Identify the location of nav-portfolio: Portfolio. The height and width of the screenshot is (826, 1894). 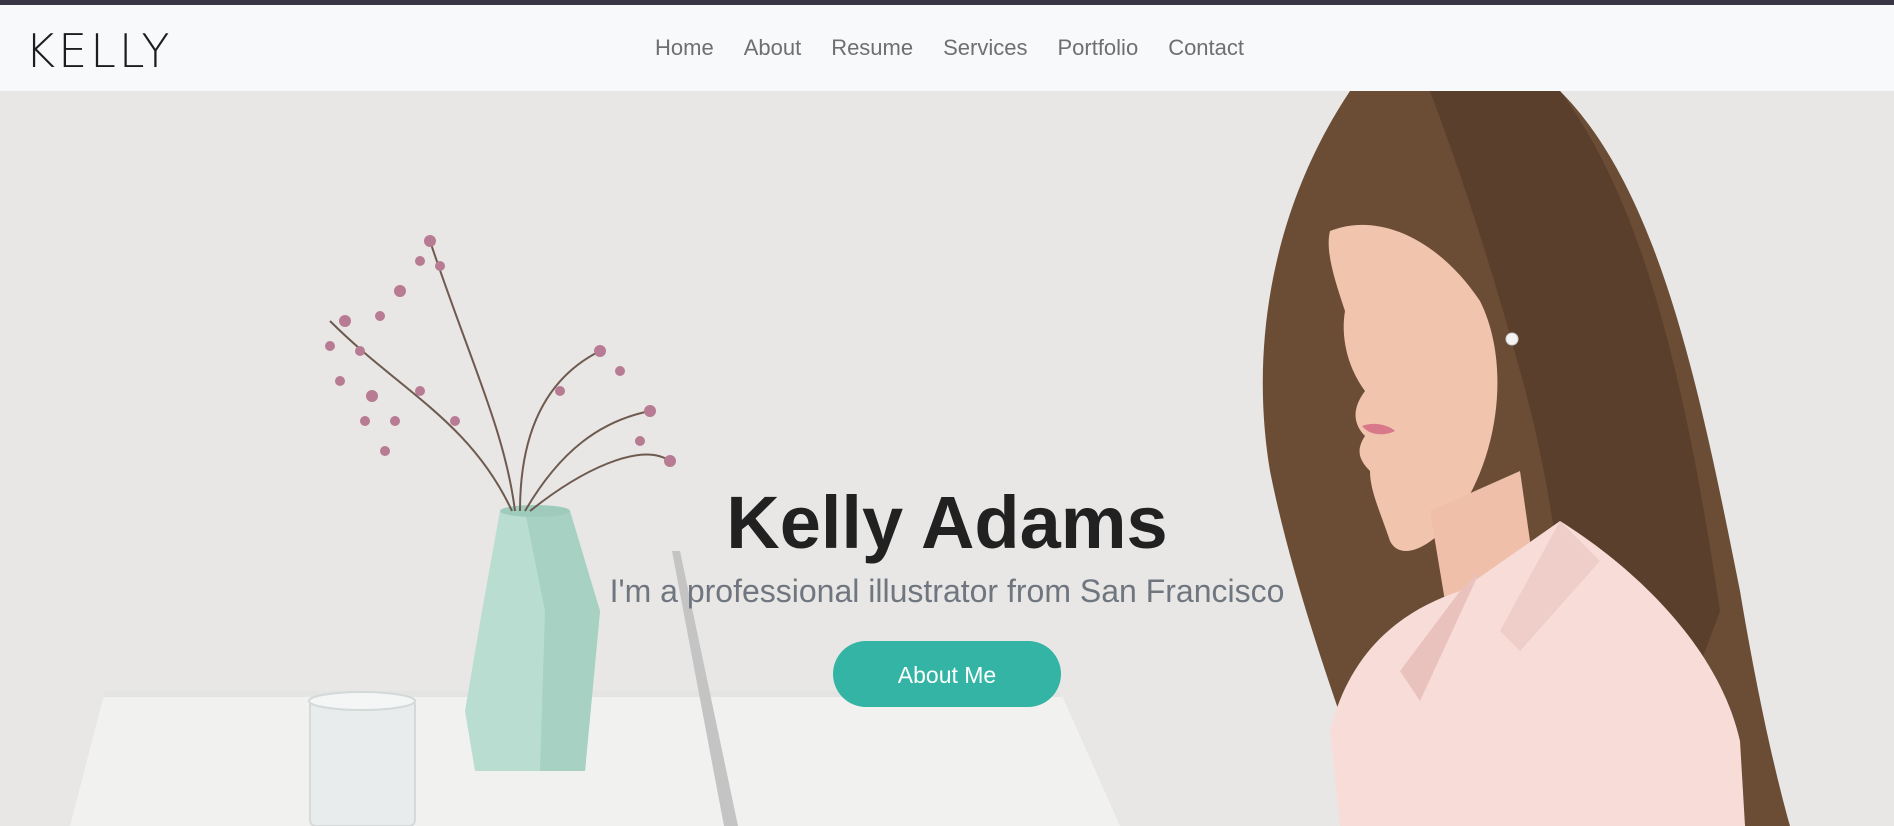
(1097, 48).